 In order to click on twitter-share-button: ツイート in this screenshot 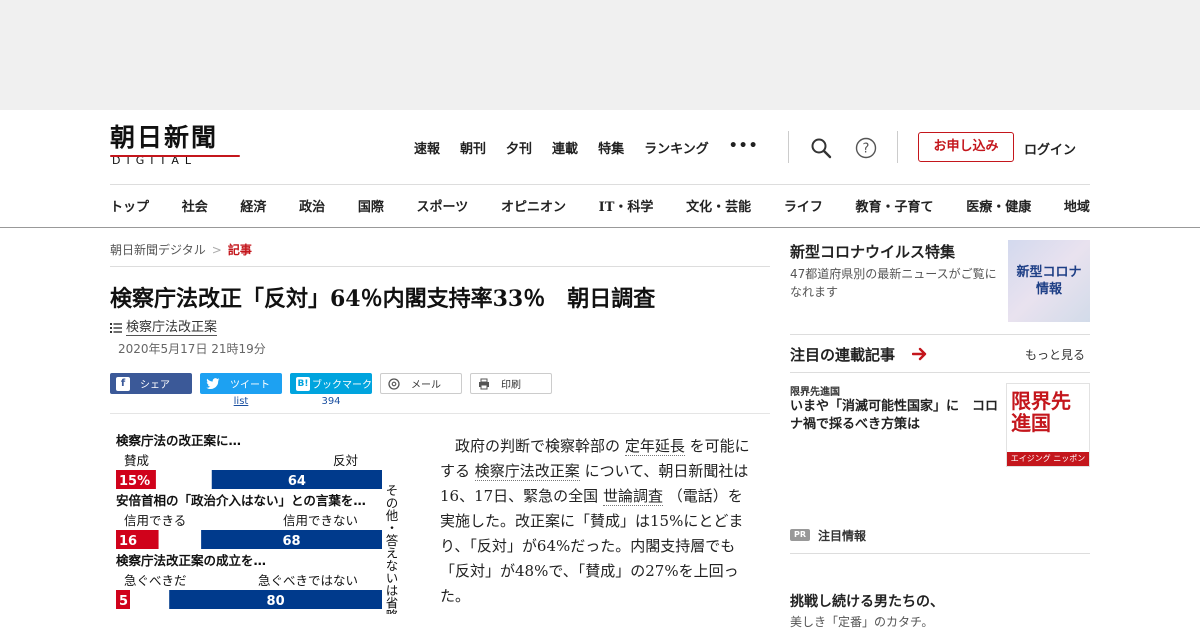, I will do `click(241, 383)`.